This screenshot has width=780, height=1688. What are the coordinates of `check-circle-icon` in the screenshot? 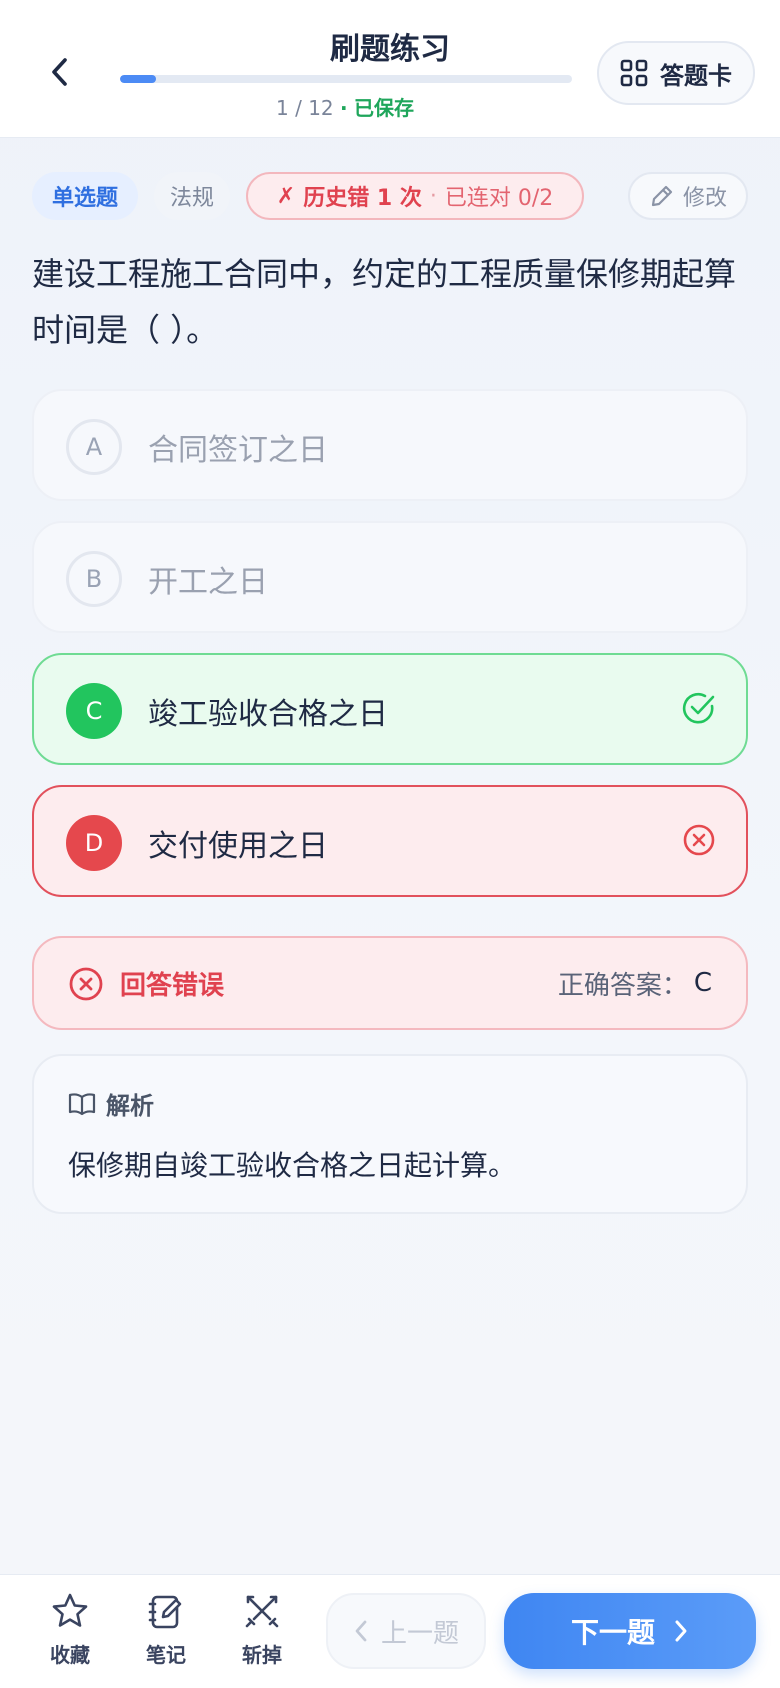 It's located at (698, 708).